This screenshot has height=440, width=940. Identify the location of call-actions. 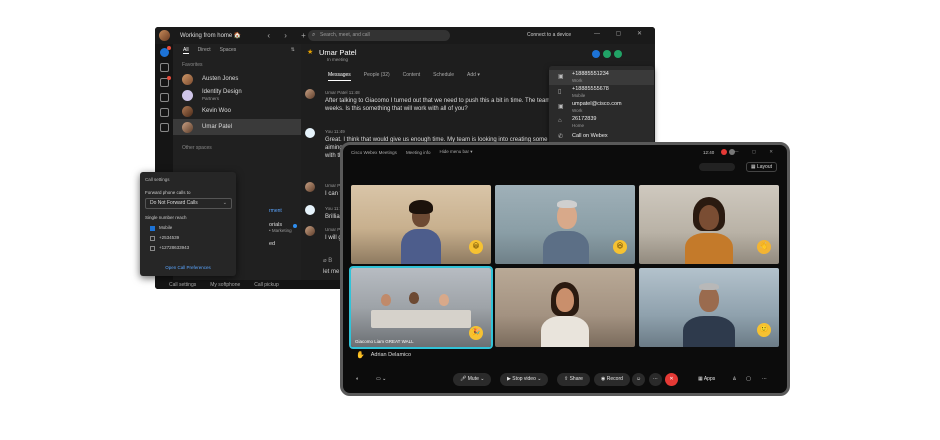
(607, 54).